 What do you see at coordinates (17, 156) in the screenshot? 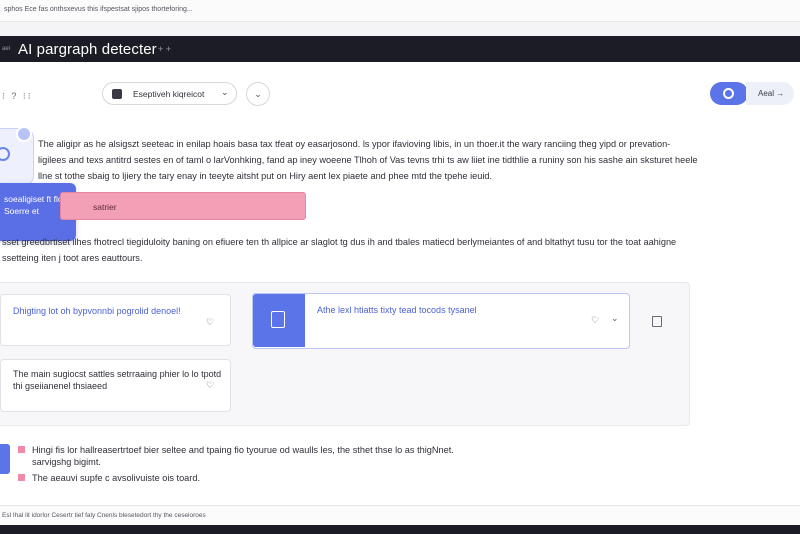
I see `side-tab` at bounding box center [17, 156].